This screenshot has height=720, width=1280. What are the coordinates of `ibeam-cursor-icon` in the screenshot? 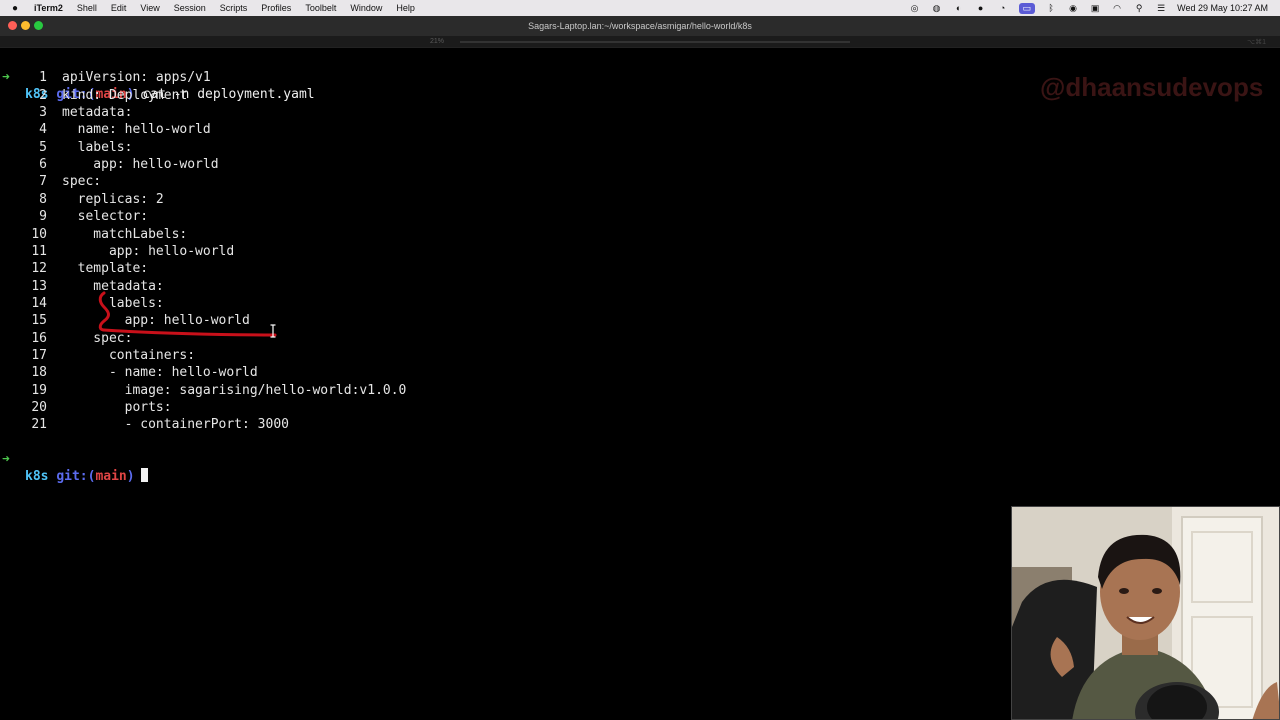 It's located at (273, 331).